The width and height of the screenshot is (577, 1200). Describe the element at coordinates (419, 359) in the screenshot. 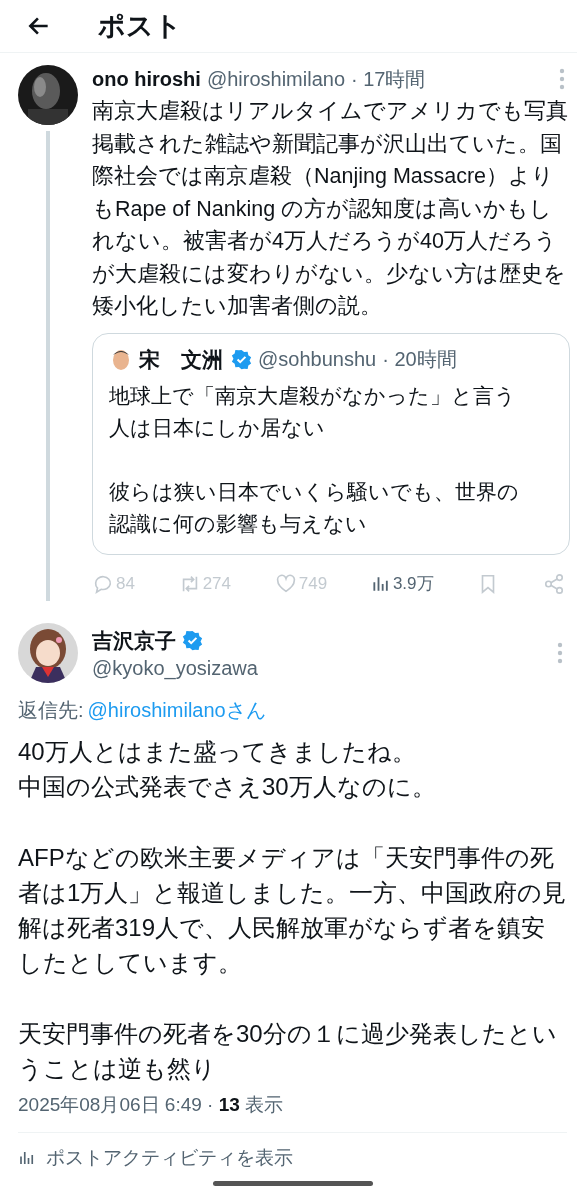

I see `quote-time: · 20時間` at that location.